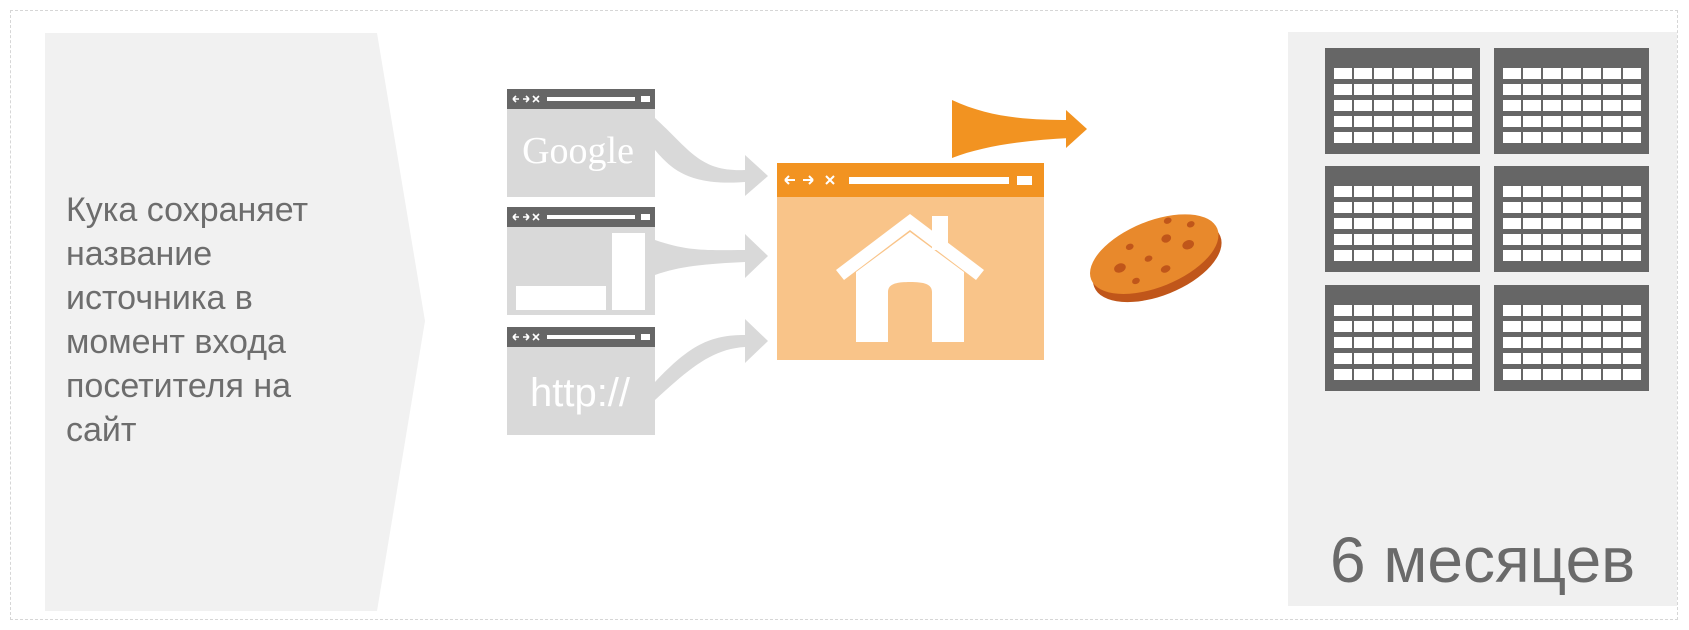  I want to click on source-url-window: http://, so click(581, 380).